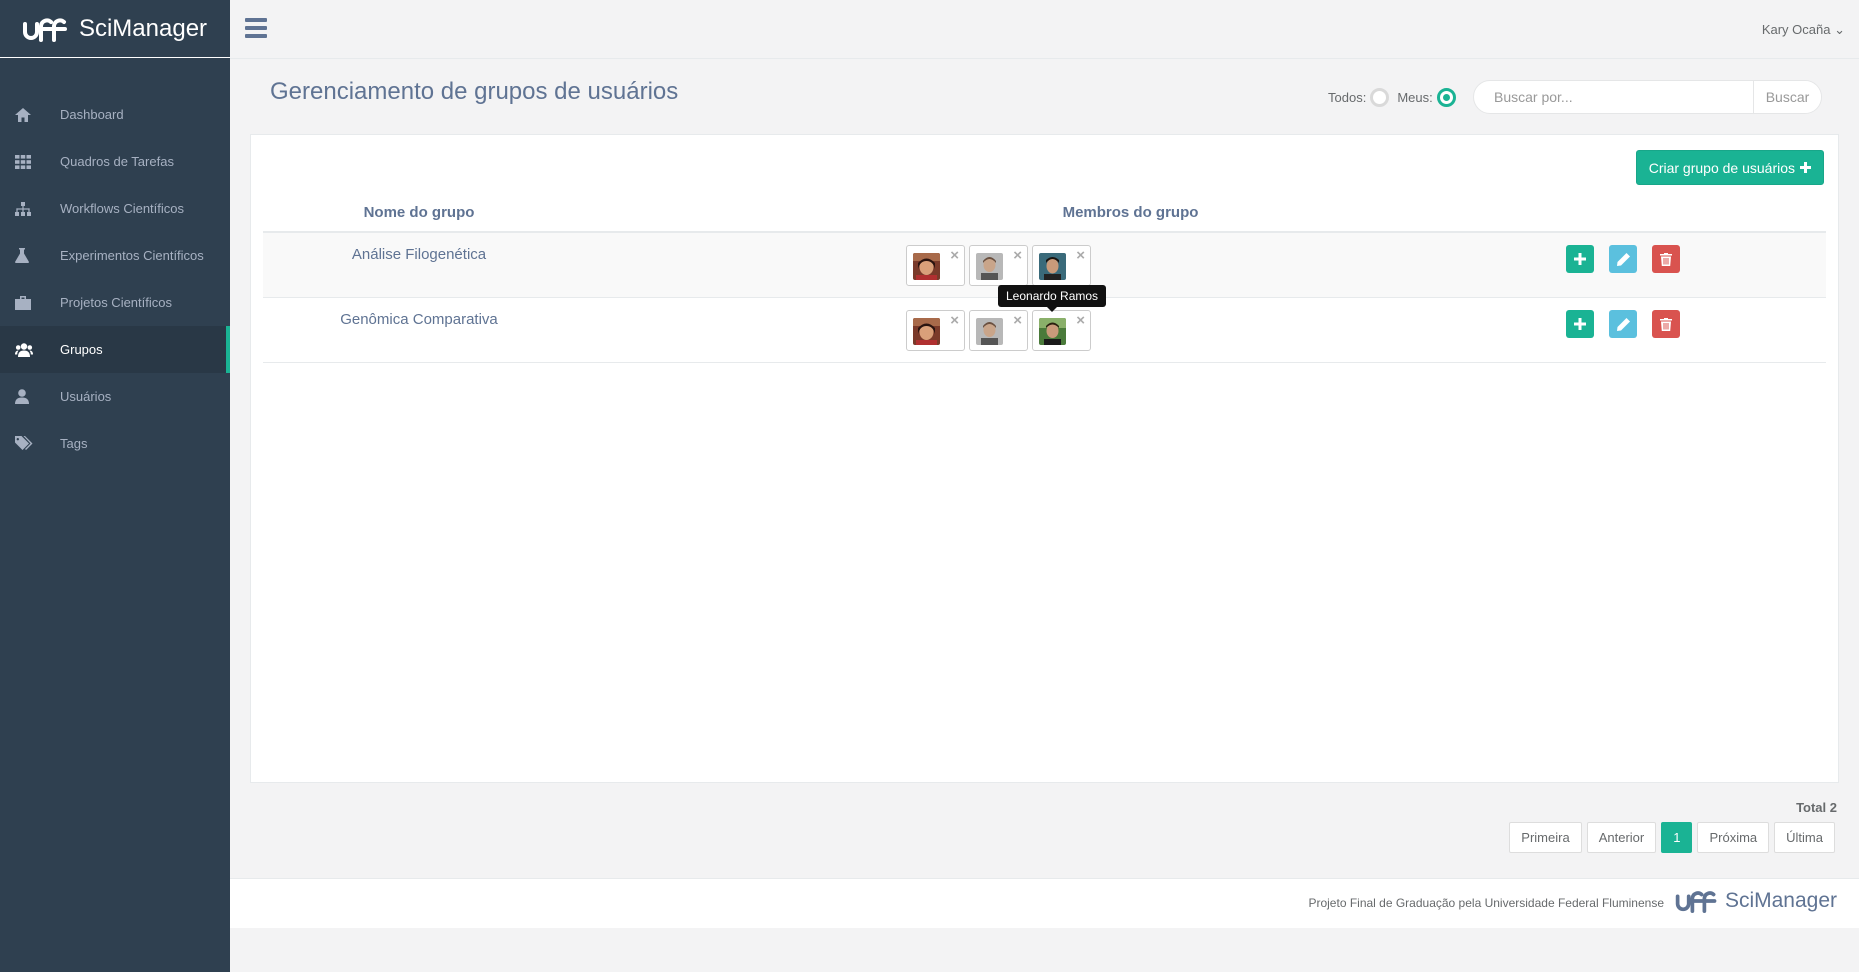  What do you see at coordinates (1130, 212) in the screenshot?
I see `column-header-members: Membros do grupo` at bounding box center [1130, 212].